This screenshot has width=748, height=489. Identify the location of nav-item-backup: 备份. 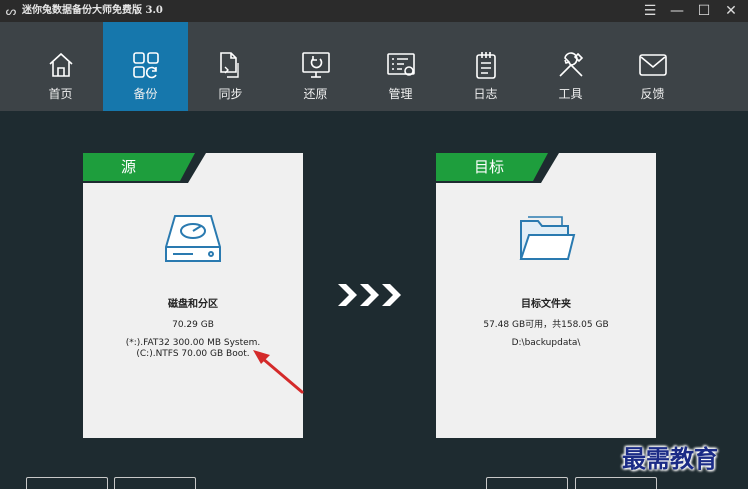
(145, 66).